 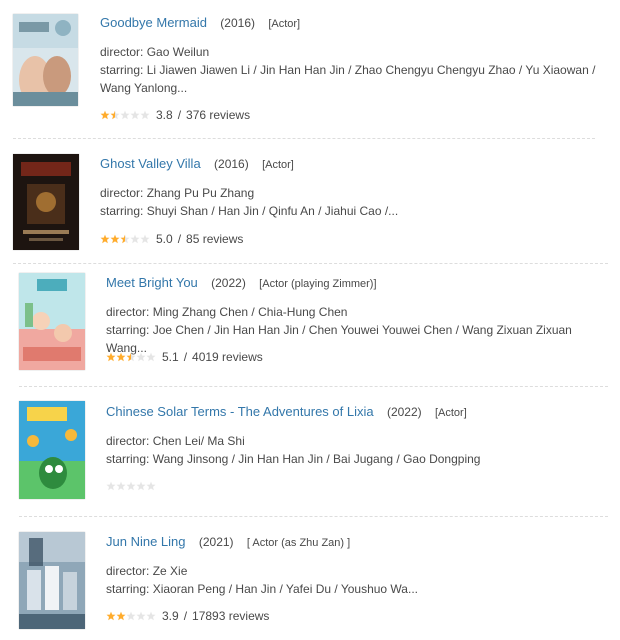 I want to click on review-count: 4019 reviews, so click(x=227, y=357).